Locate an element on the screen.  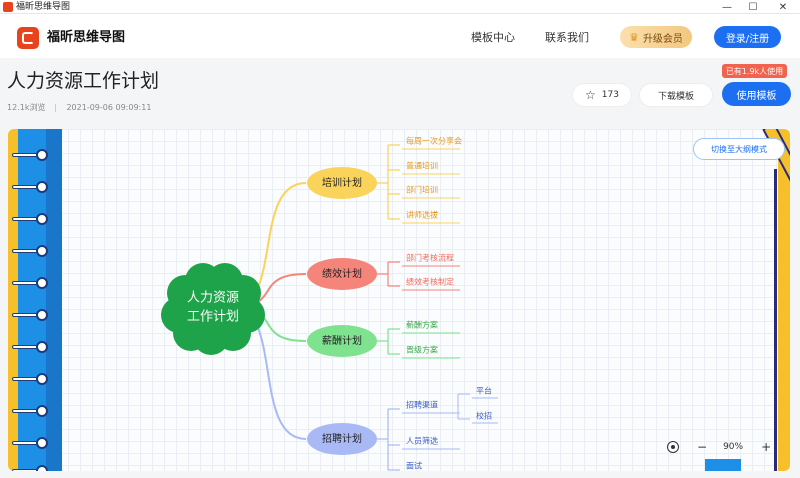
child-node-label: 讲师选拔 is located at coordinates (422, 215).